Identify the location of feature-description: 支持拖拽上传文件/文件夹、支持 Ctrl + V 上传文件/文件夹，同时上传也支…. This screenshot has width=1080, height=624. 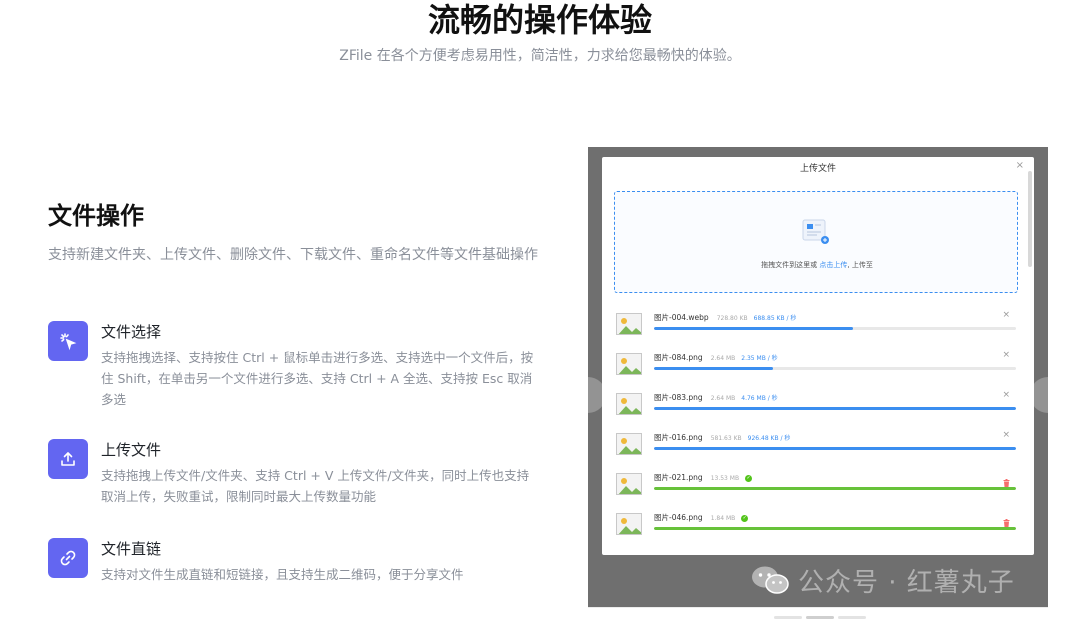
(315, 486).